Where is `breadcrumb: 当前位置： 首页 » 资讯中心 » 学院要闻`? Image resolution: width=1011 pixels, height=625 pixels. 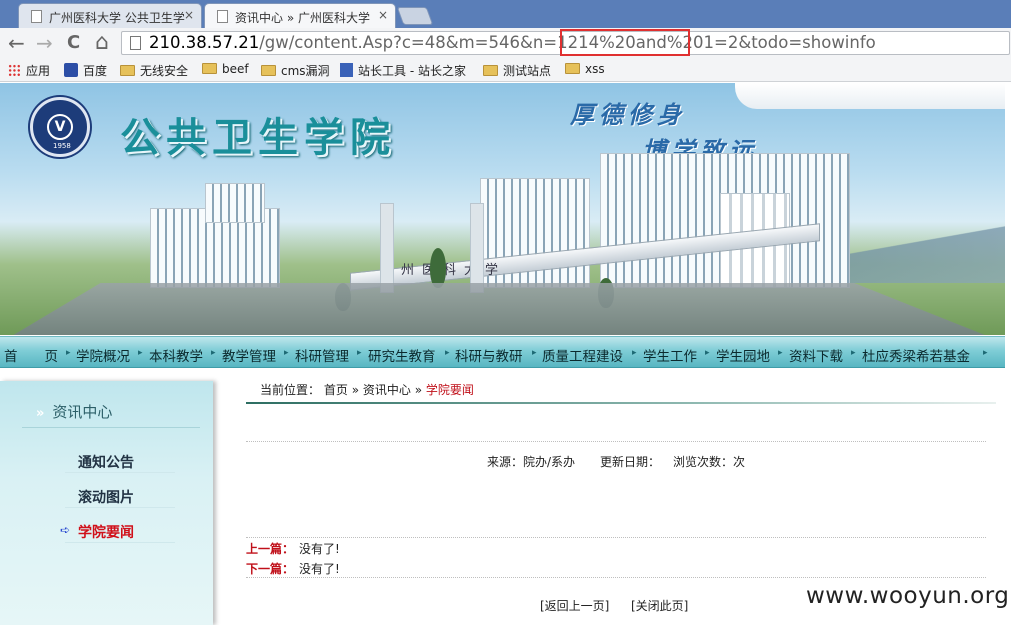 breadcrumb: 当前位置： 首页 » 资讯中心 » 学院要闻 is located at coordinates (367, 389).